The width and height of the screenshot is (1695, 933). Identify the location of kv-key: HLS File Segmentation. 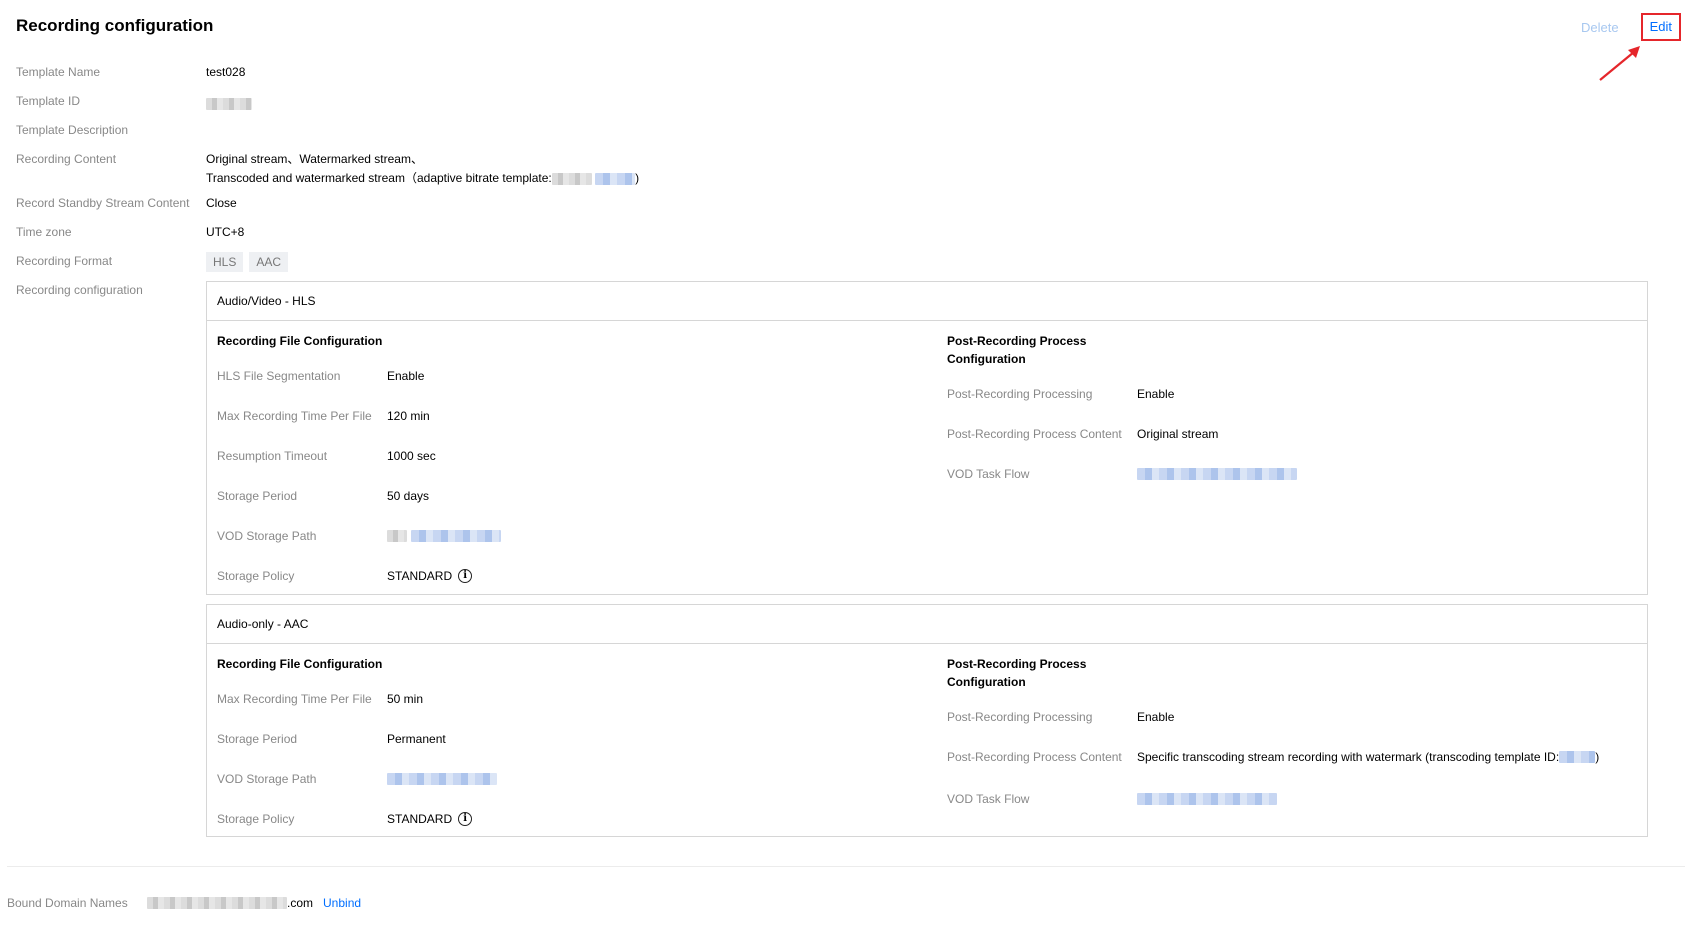
(279, 376).